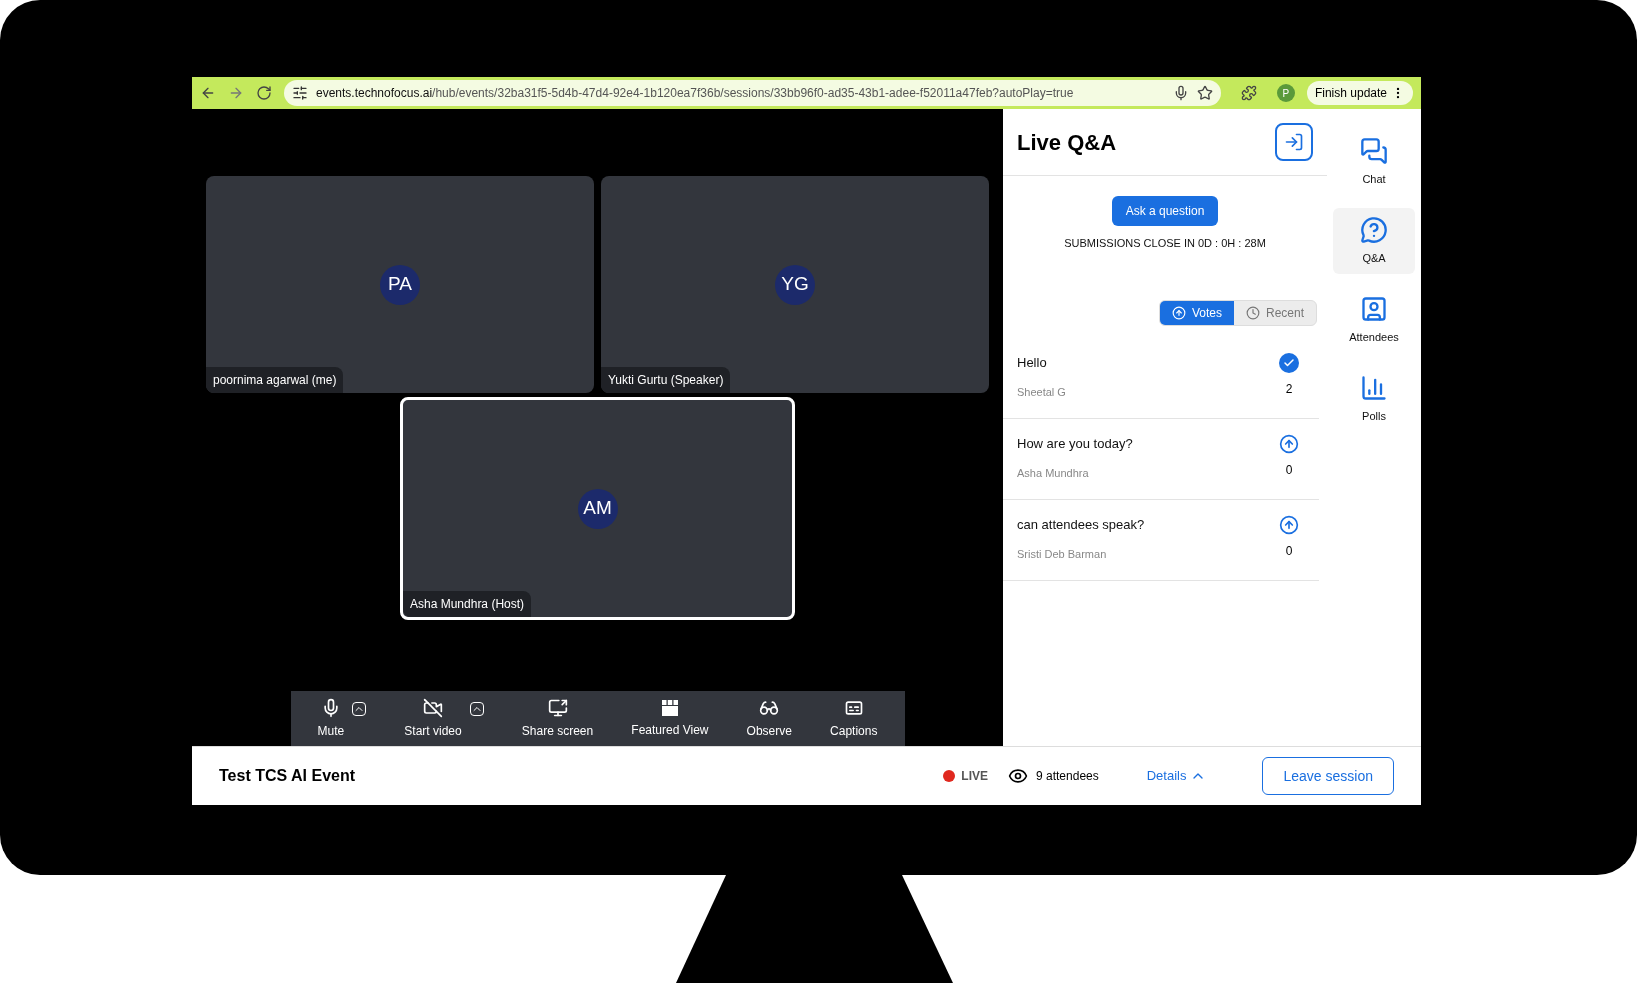 The height and width of the screenshot is (983, 1637). Describe the element at coordinates (1374, 387) in the screenshot. I see `bar-chart-icon` at that location.